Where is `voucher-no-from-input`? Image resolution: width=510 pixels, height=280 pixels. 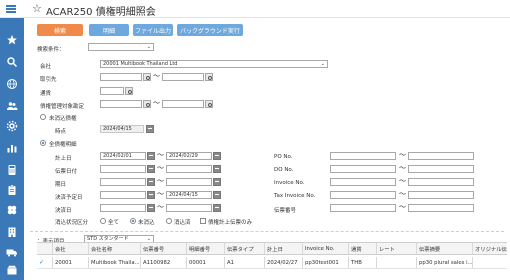 voucher-no-from-input is located at coordinates (363, 208).